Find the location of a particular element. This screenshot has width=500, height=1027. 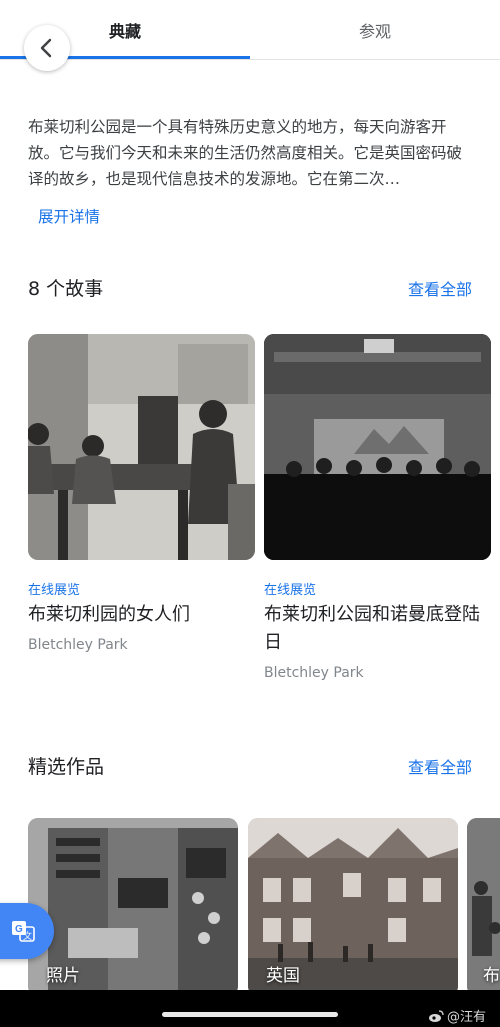

translate-button: G 文 is located at coordinates (27, 931).